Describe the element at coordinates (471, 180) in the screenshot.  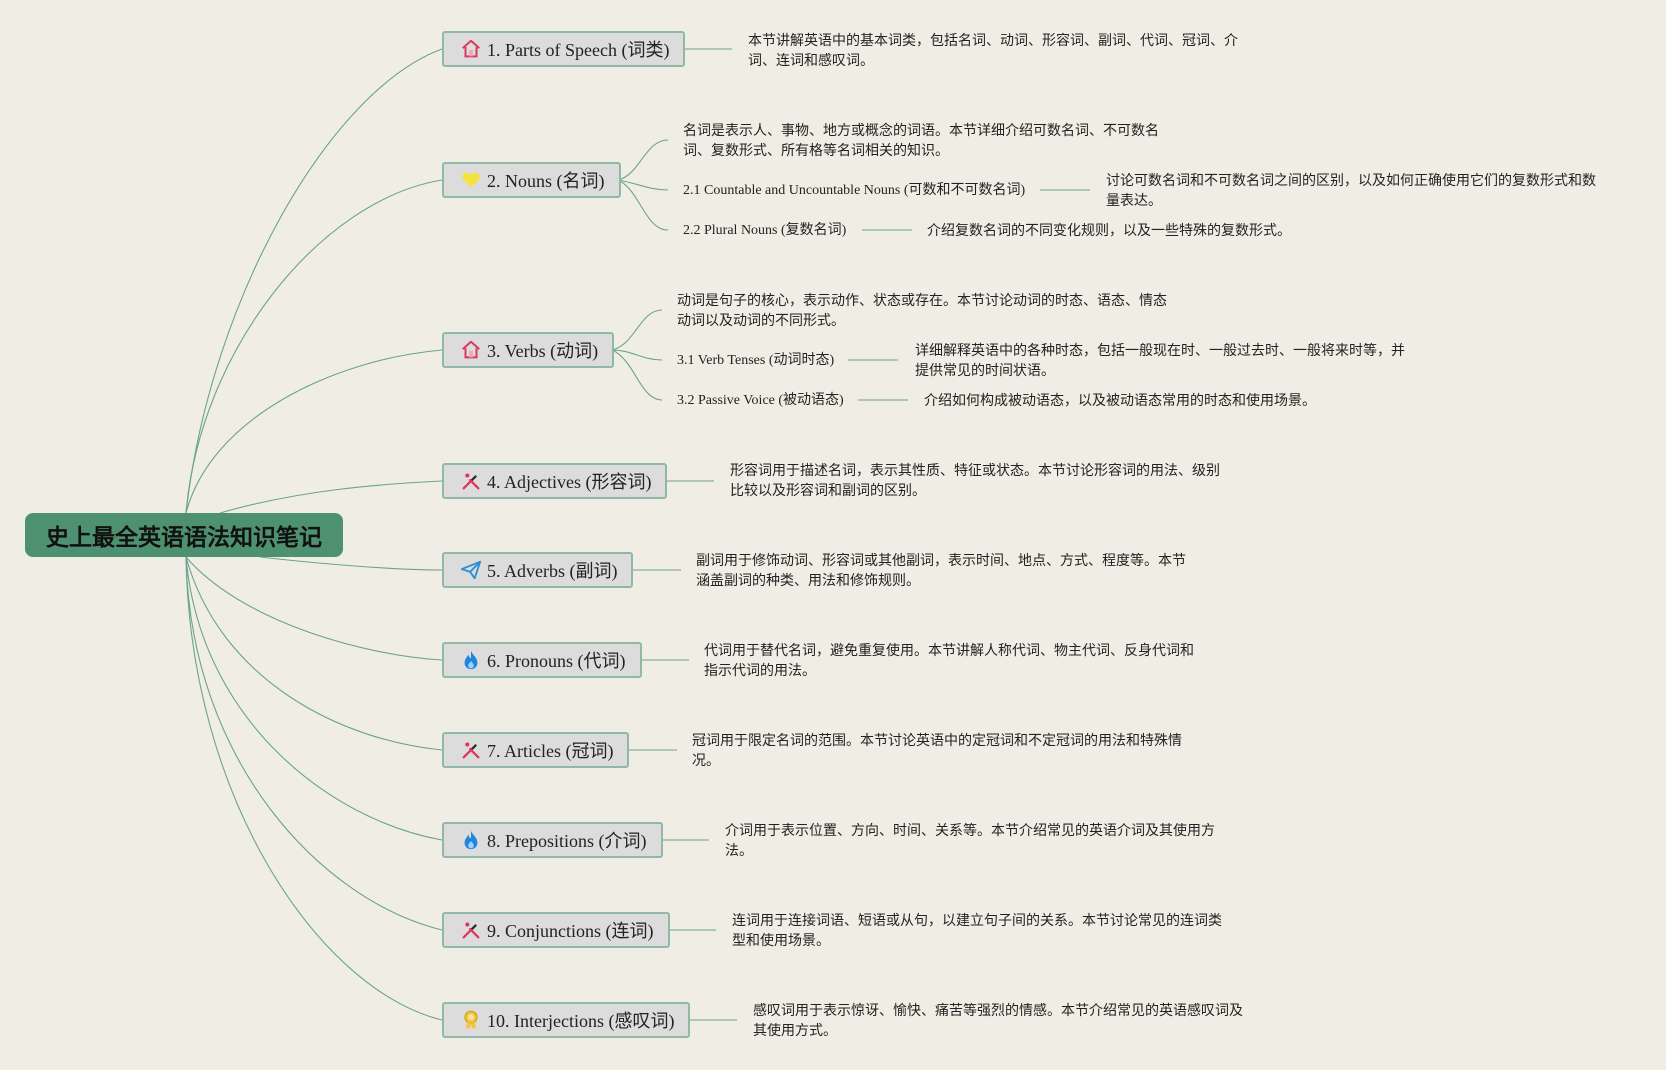
I see `heart-icon` at that location.